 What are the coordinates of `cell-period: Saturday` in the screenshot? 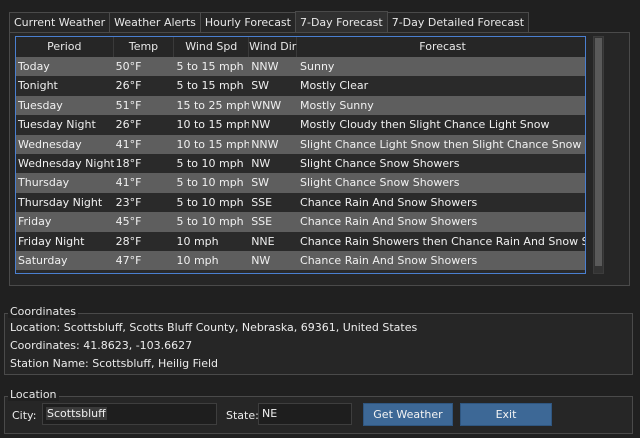 It's located at (43, 260).